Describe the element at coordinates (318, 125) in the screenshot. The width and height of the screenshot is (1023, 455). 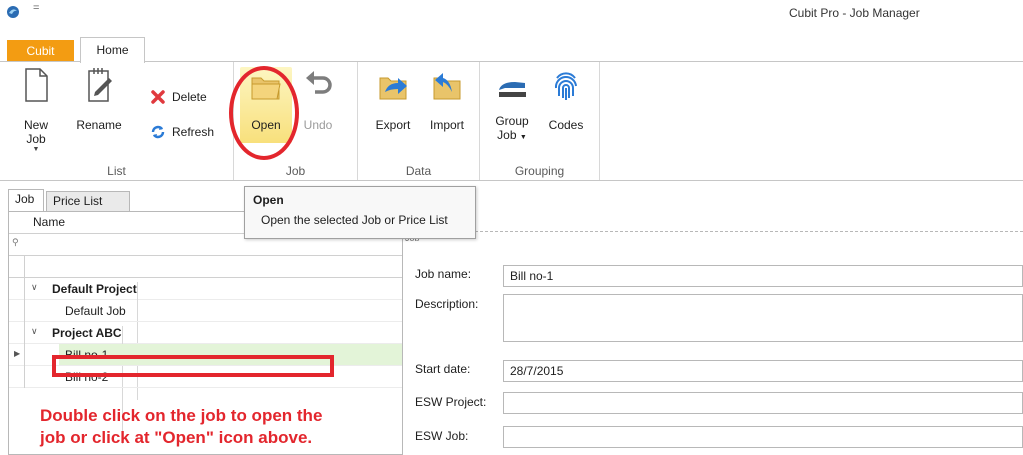
I see `undo-label: Undo` at that location.